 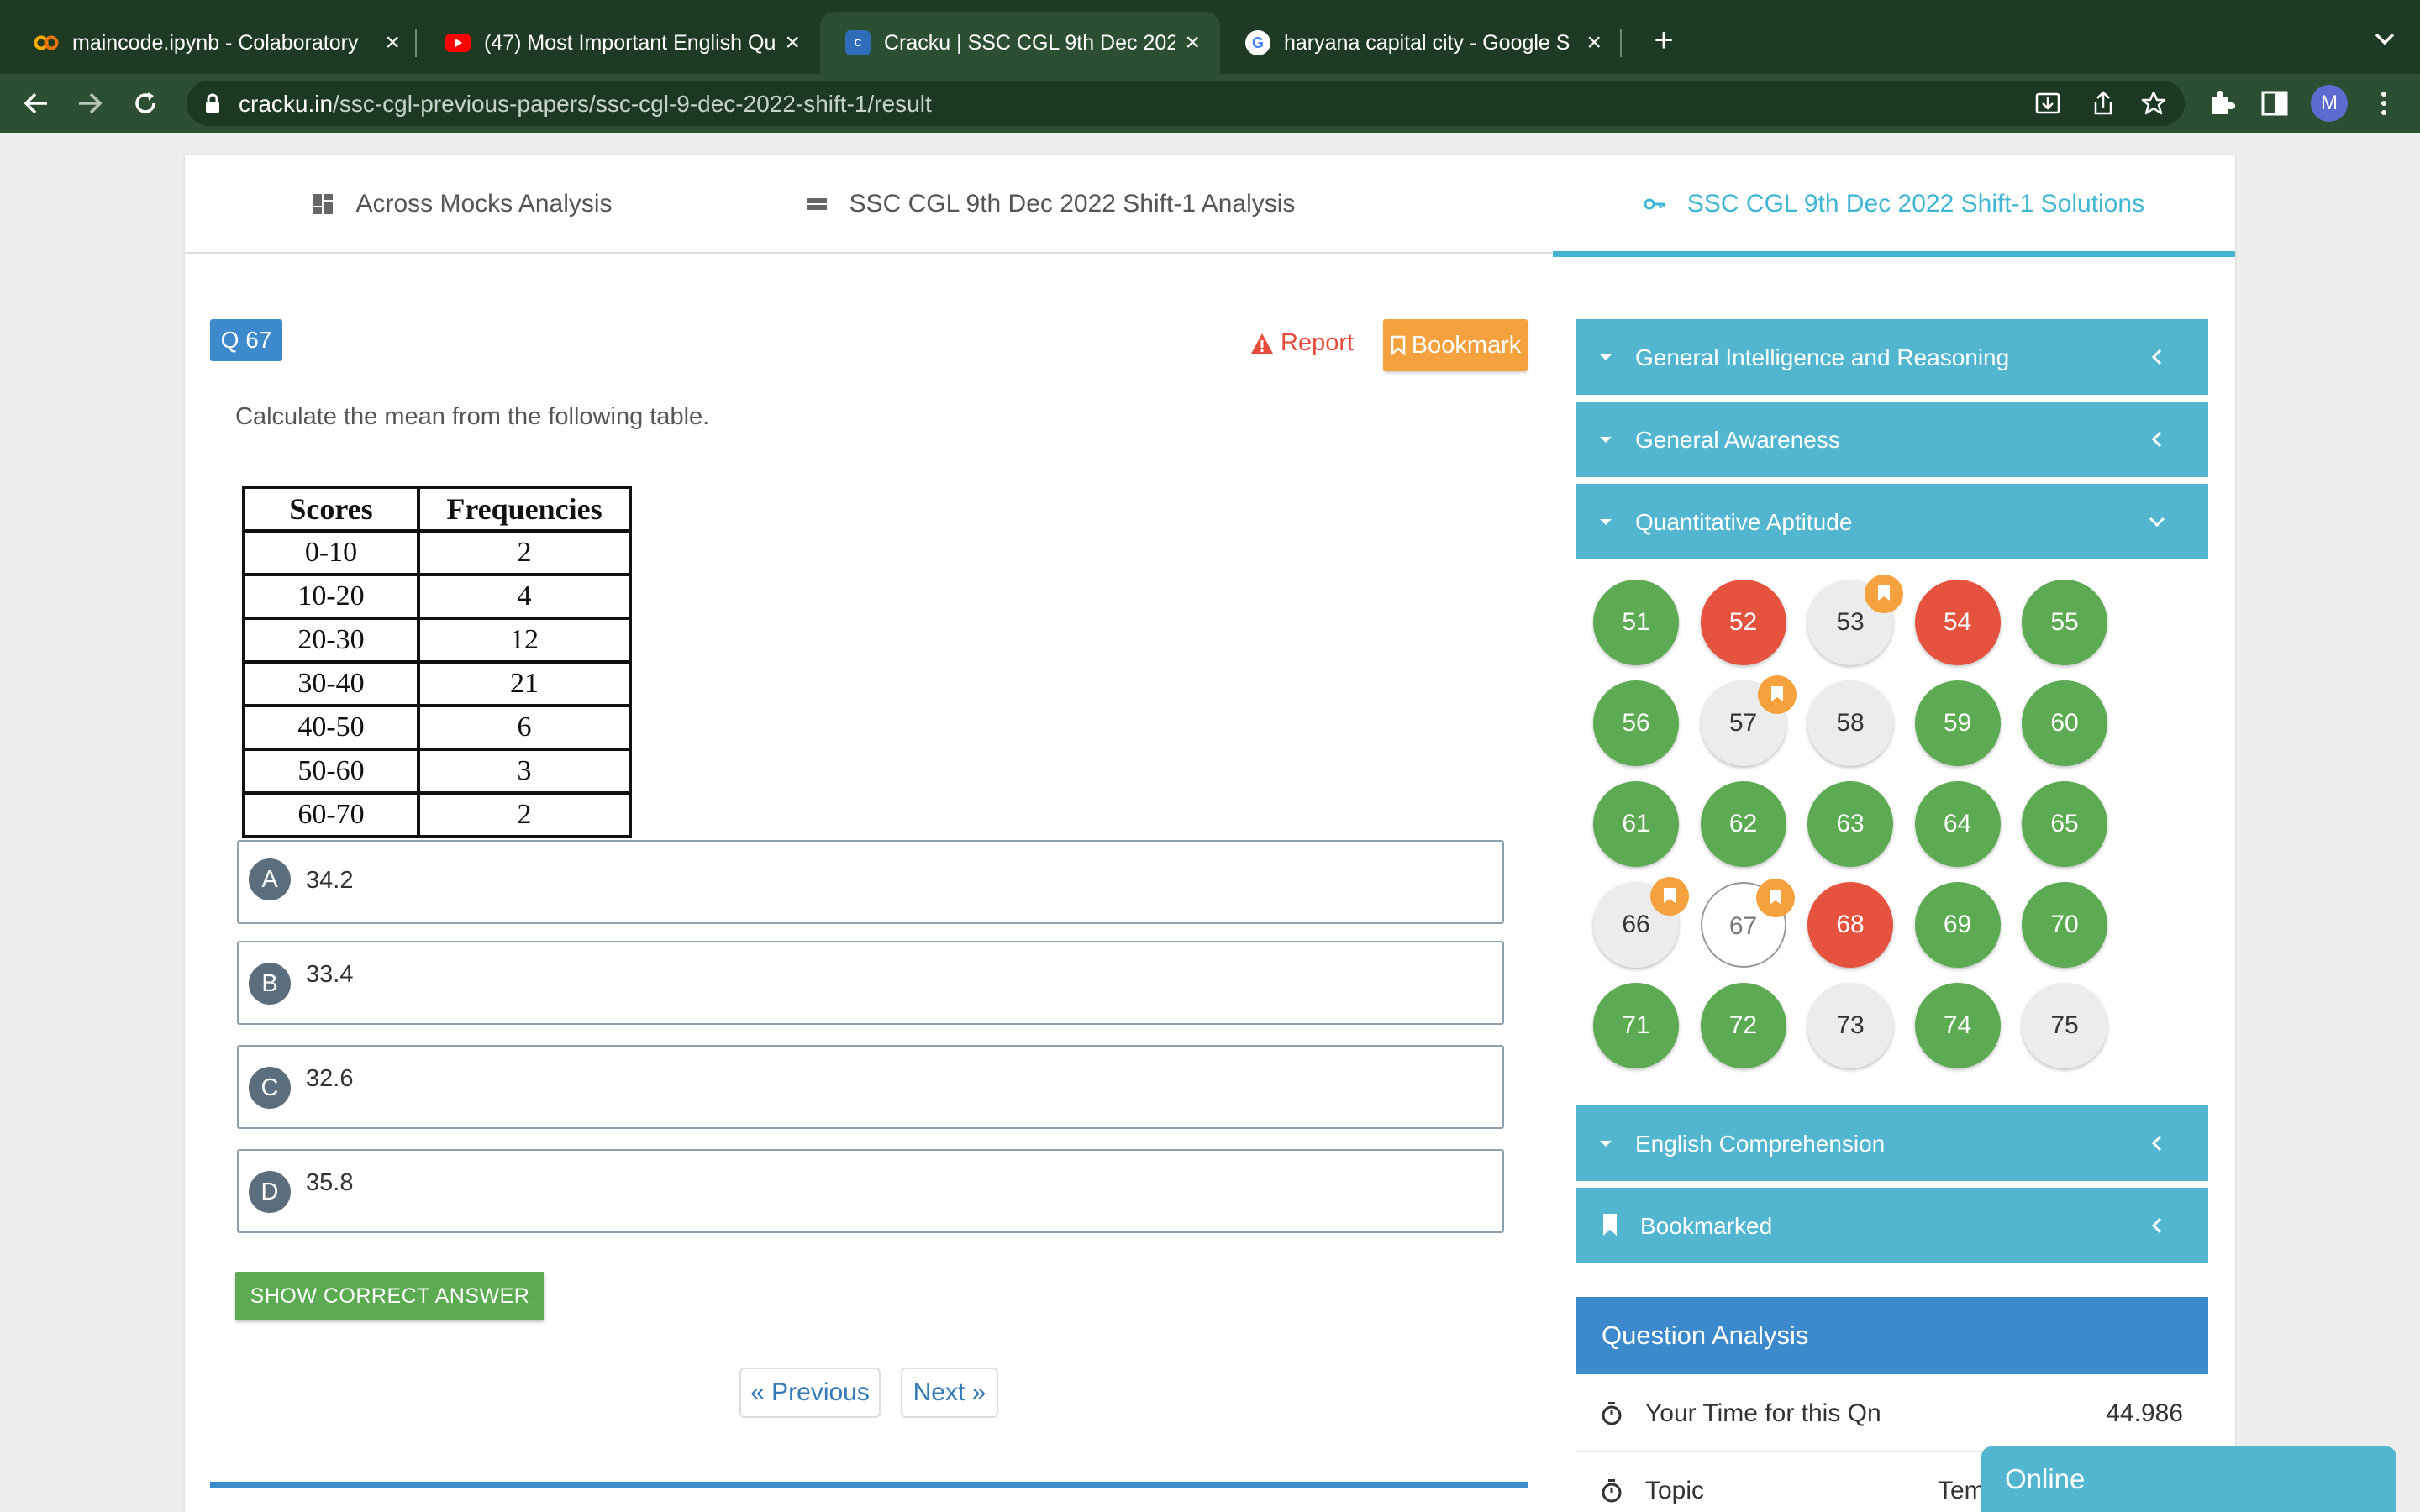 I want to click on section-general-intelligence: General Intelligence and Reasoning, so click(x=1892, y=357).